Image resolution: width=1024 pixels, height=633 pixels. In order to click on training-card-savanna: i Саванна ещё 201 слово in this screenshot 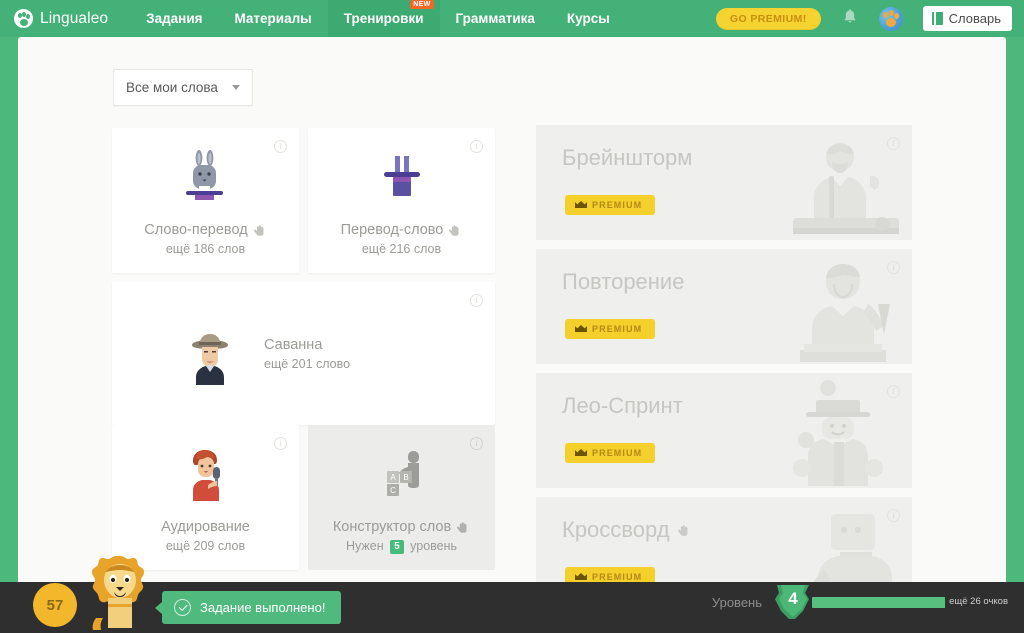, I will do `click(303, 353)`.